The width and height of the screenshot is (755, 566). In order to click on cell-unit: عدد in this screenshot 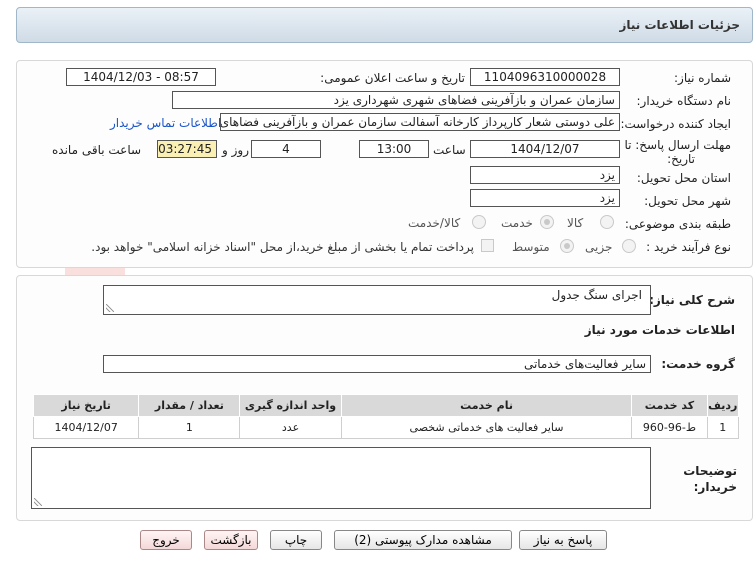, I will do `click(290, 427)`.